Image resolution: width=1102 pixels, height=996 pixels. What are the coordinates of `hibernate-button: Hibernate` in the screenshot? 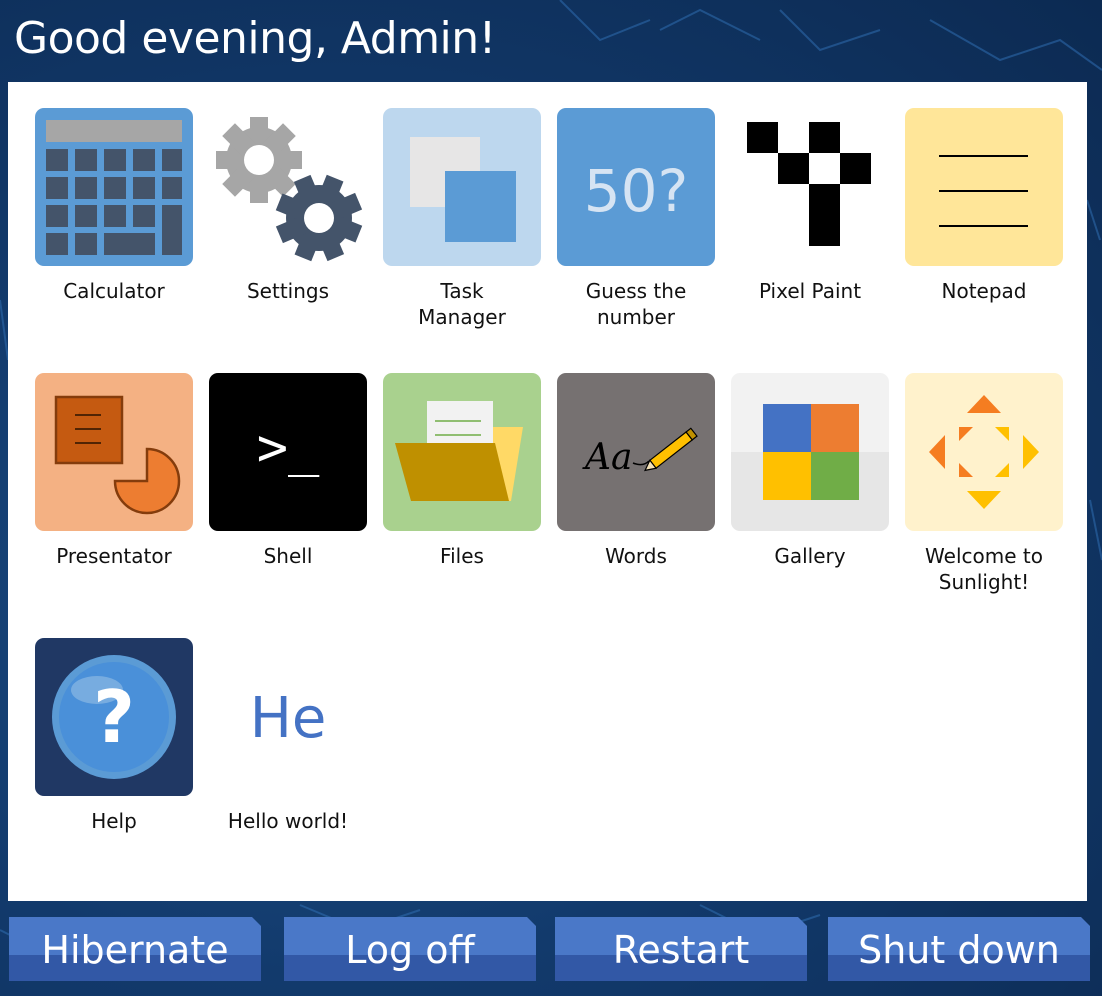 It's located at (135, 949).